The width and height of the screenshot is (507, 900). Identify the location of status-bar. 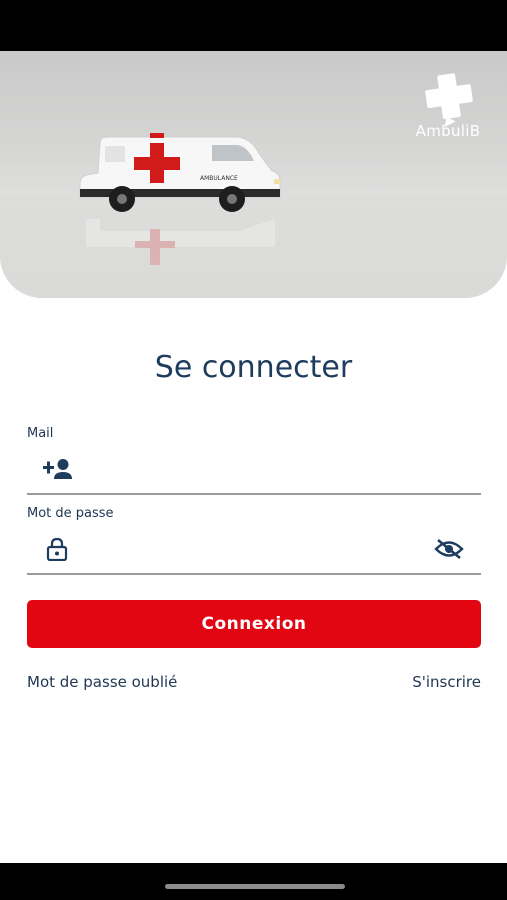
(253, 25).